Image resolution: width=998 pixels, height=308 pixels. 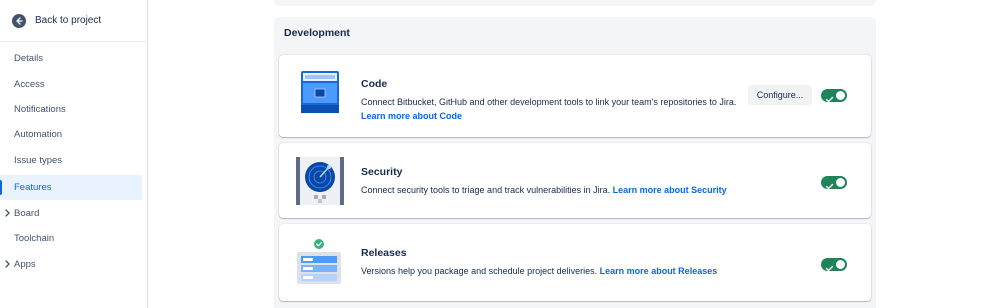 What do you see at coordinates (411, 116) in the screenshot?
I see `learn-more-code-link: Learn more about Code` at bounding box center [411, 116].